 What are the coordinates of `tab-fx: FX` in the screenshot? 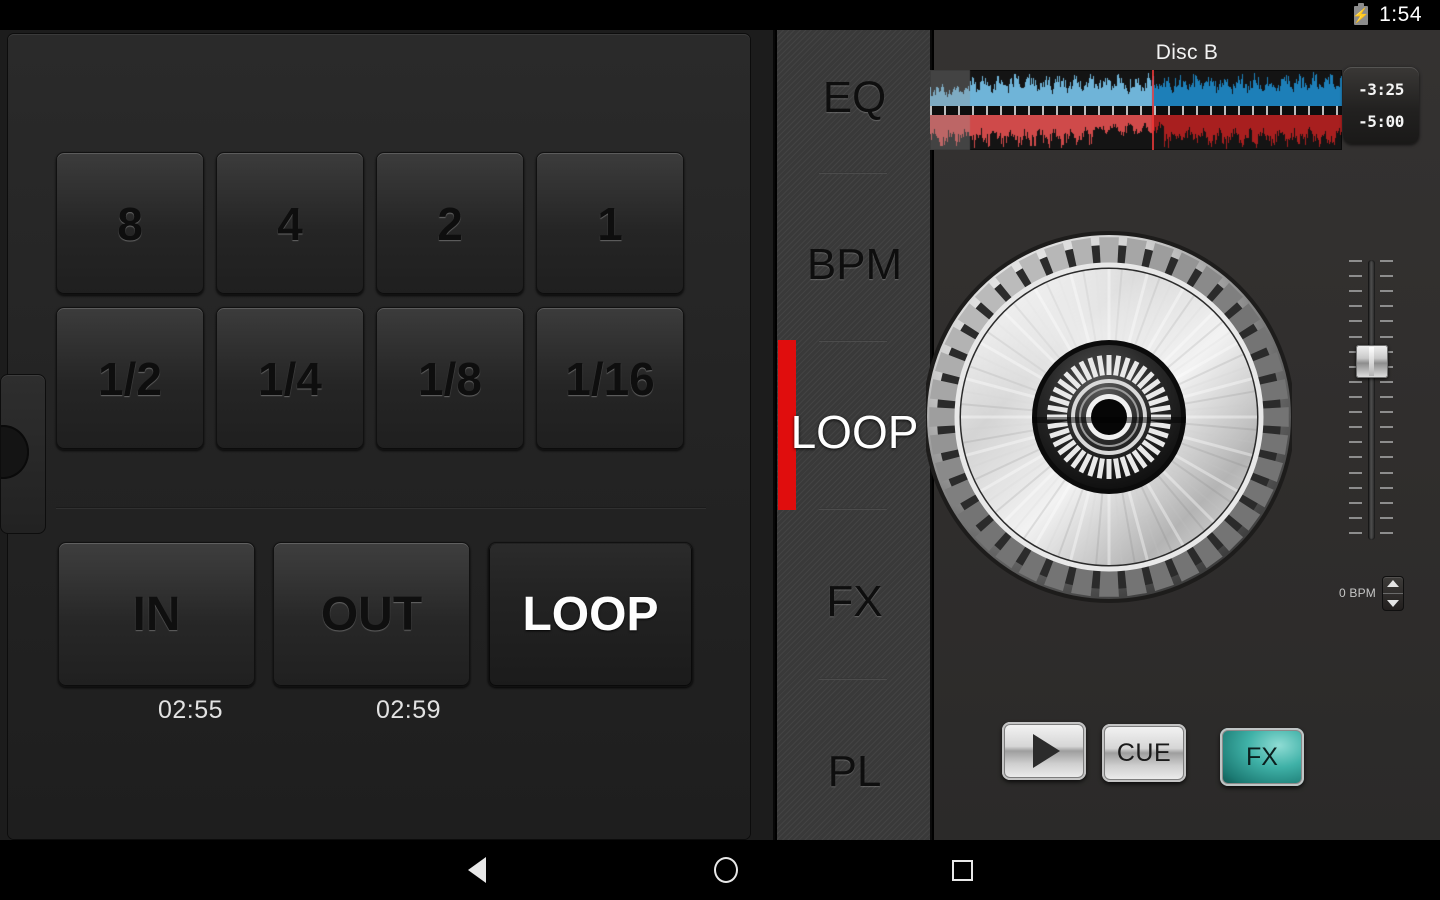 It's located at (853, 602).